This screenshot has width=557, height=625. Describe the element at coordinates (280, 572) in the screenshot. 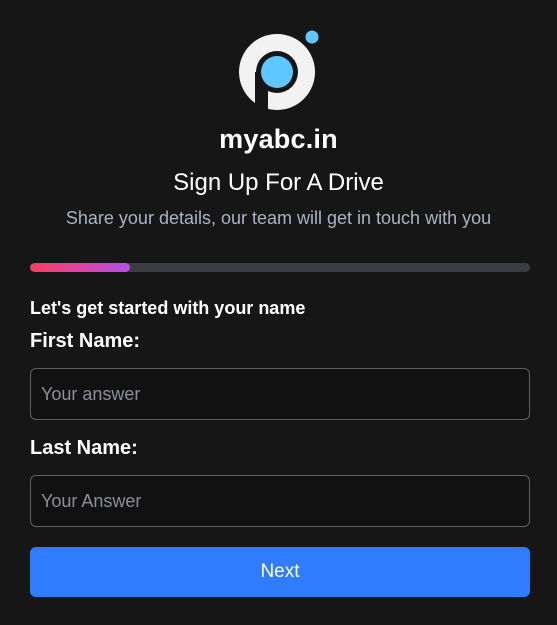

I see `next-button: Next` at that location.